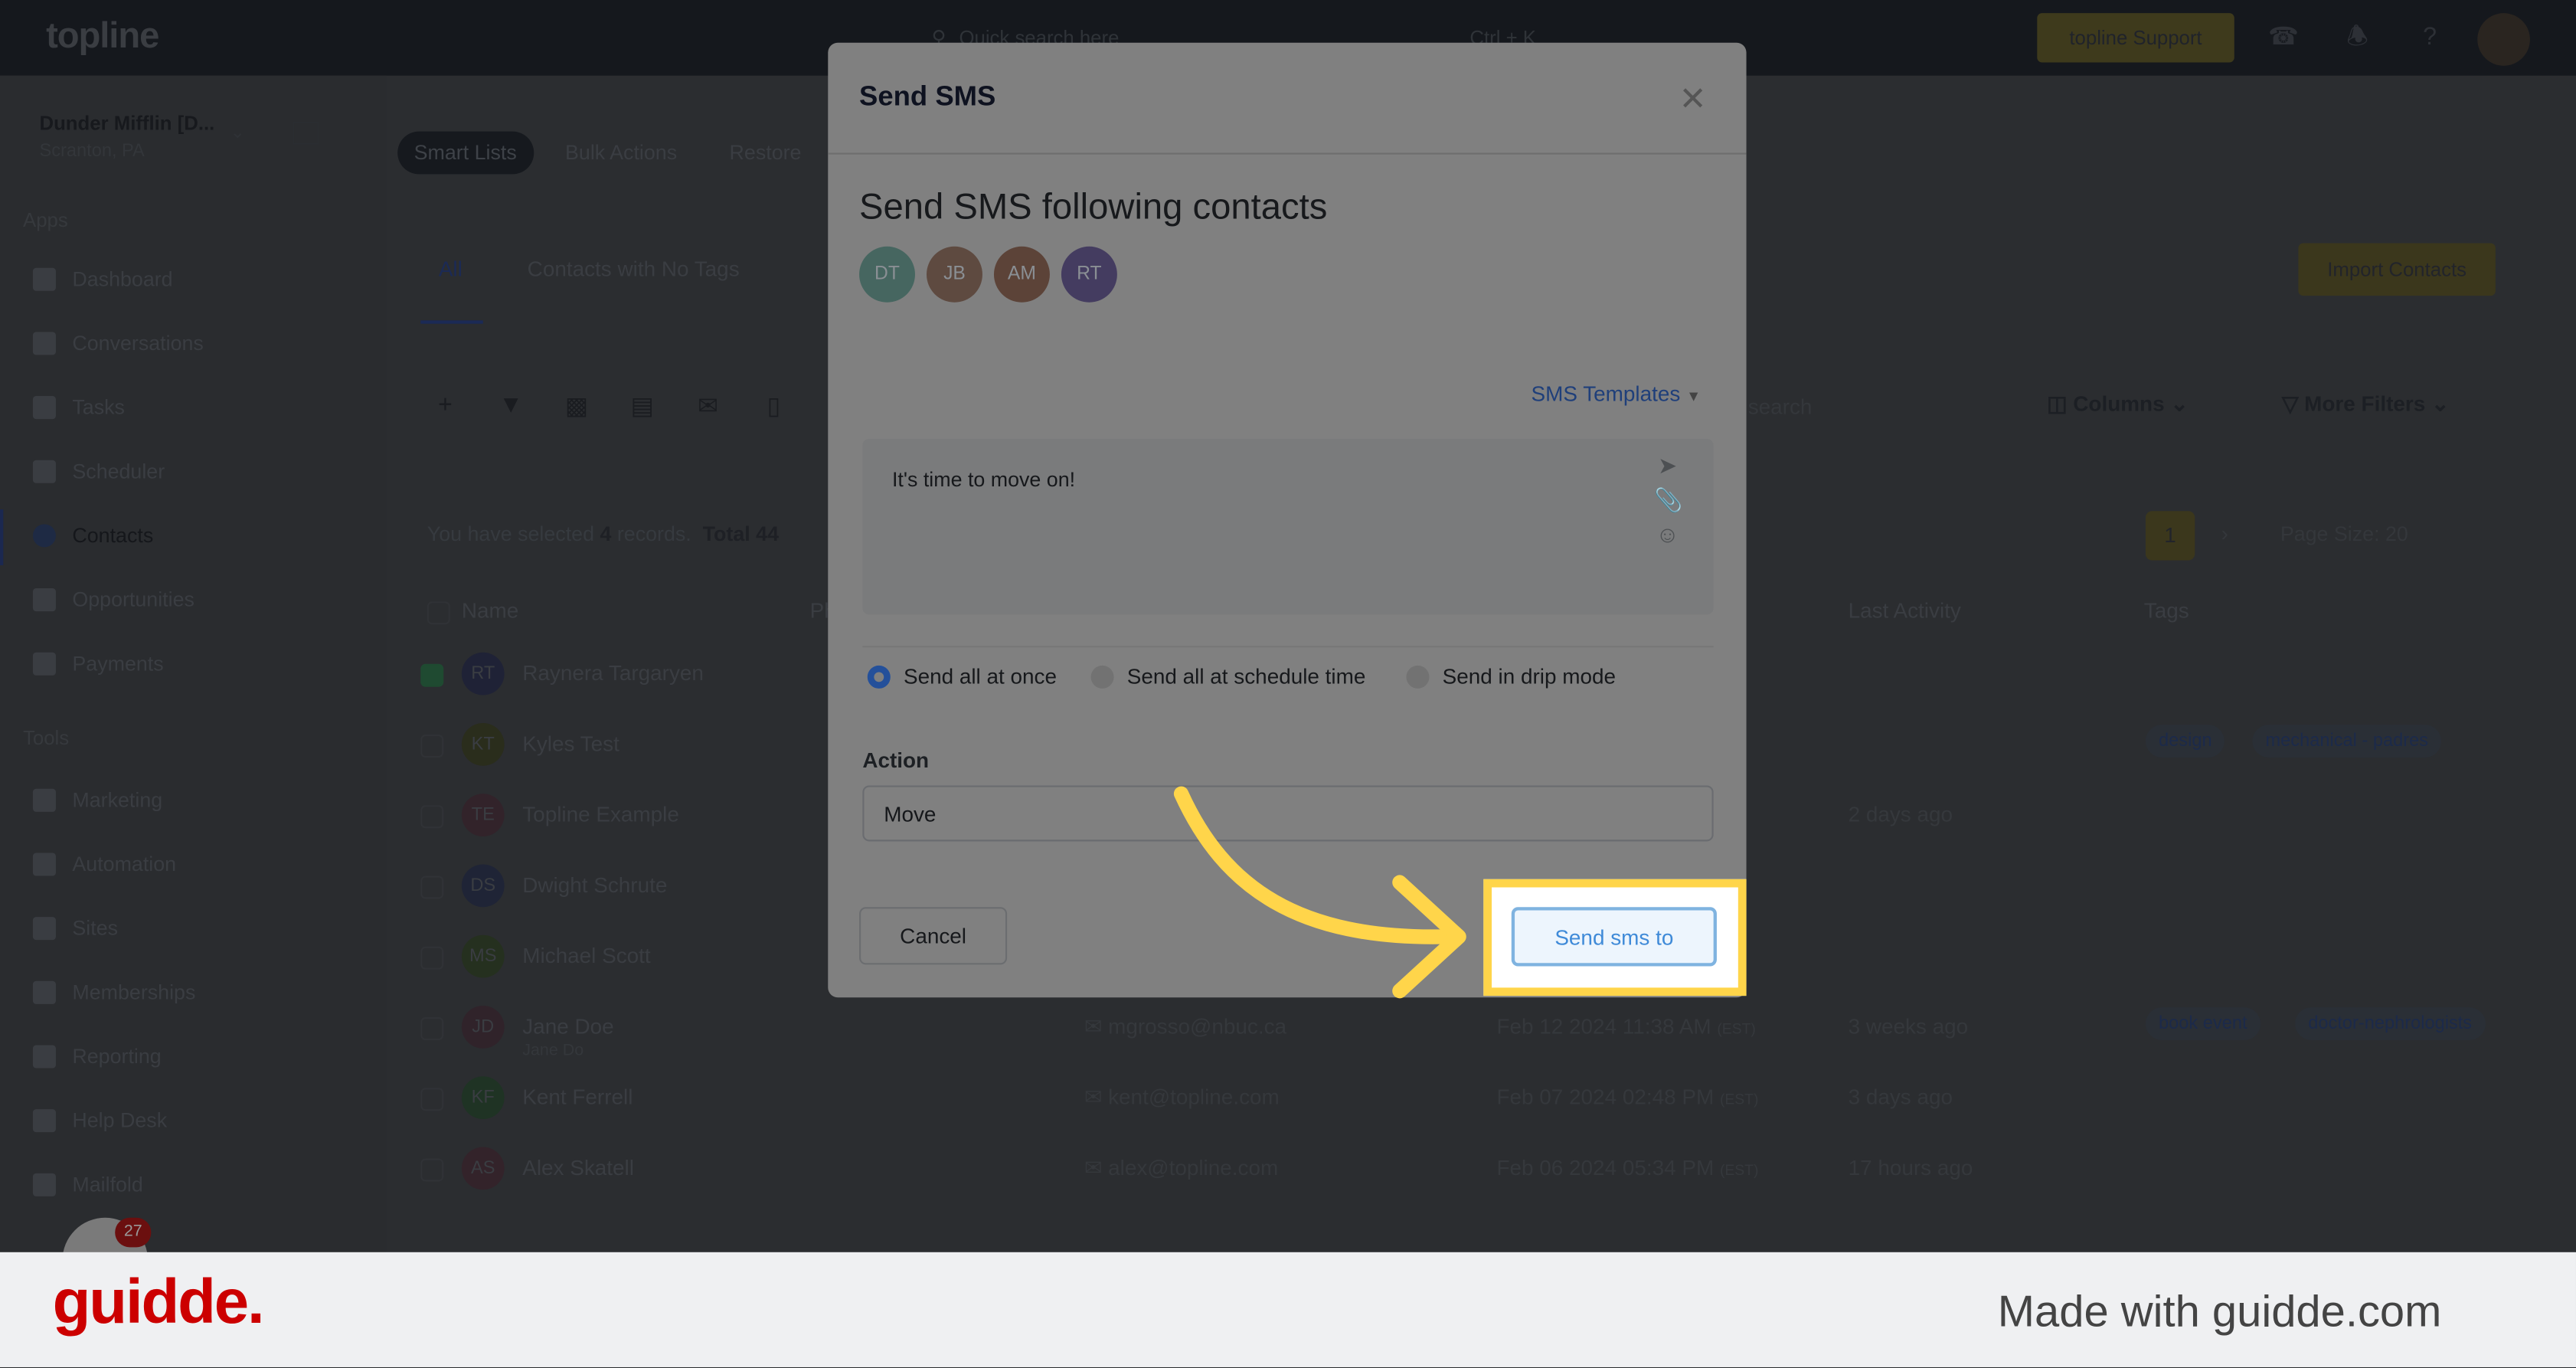  What do you see at coordinates (158, 1303) in the screenshot?
I see `guidde-logo: guidde.` at bounding box center [158, 1303].